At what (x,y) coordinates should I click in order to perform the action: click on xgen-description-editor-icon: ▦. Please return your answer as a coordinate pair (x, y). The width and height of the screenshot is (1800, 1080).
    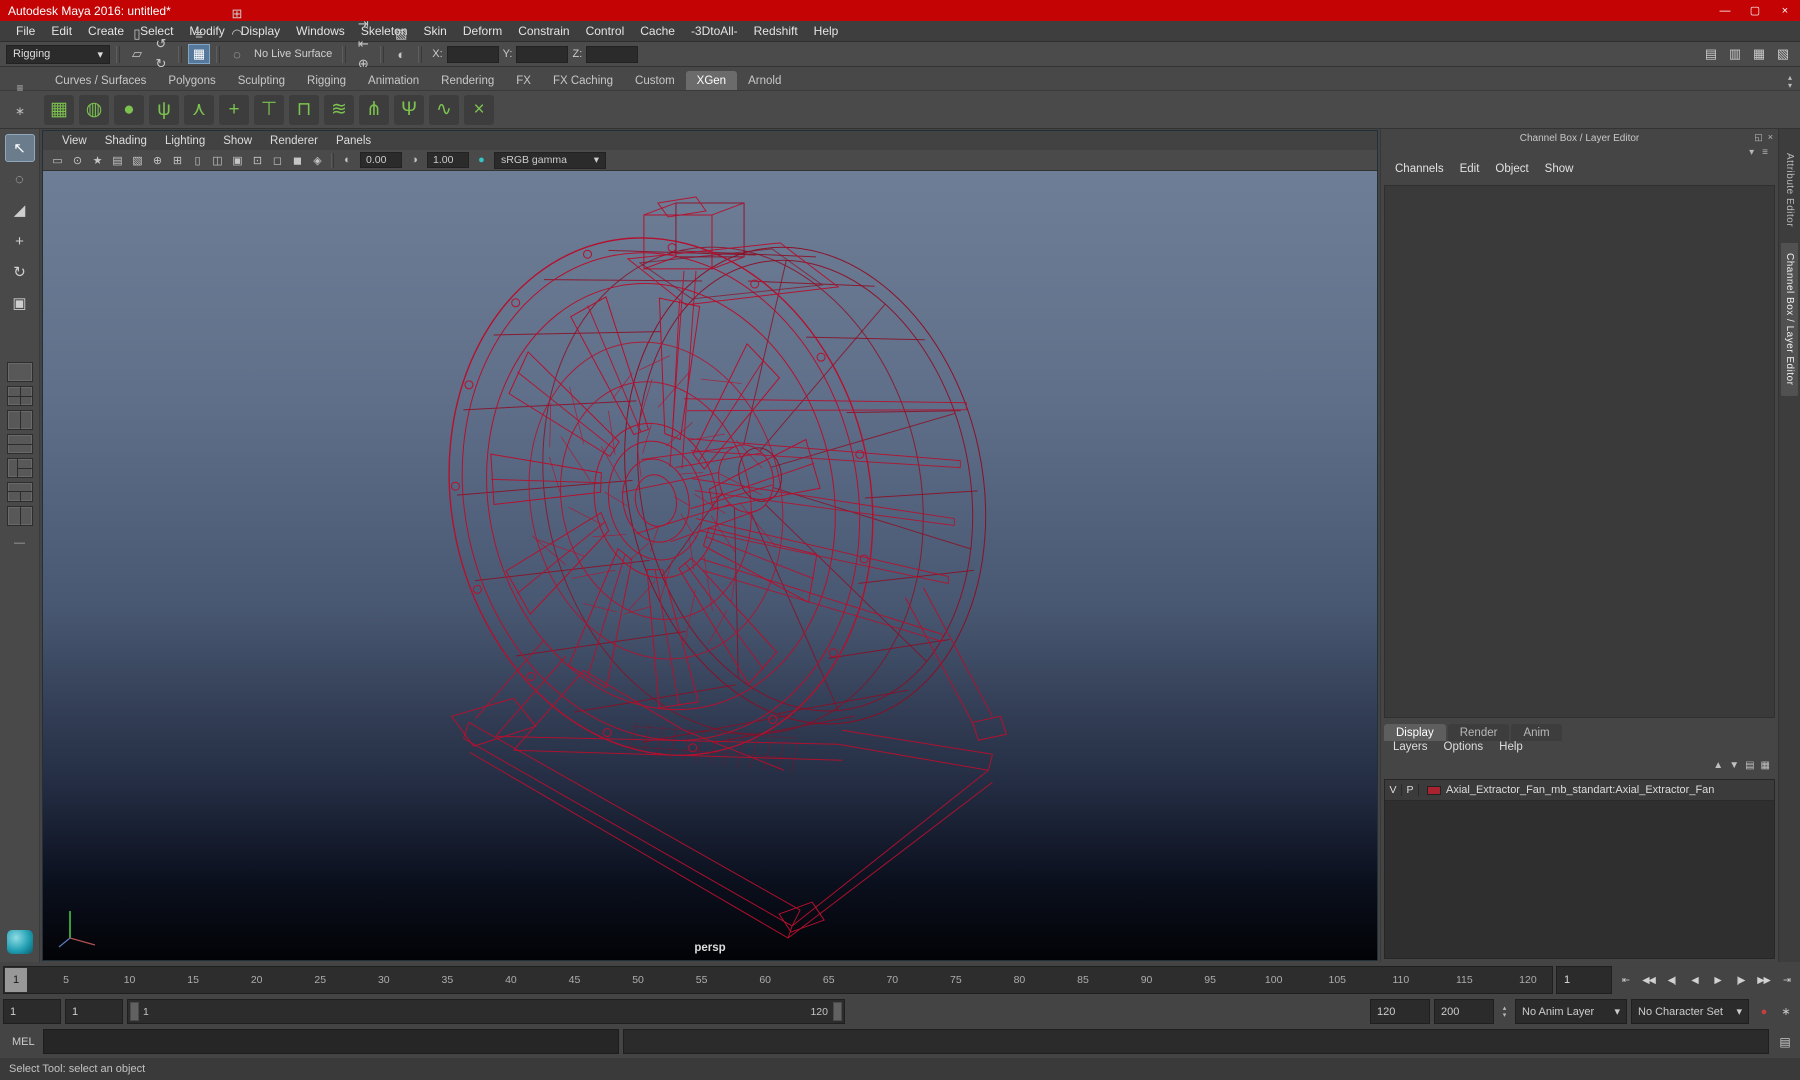
    Looking at the image, I should click on (59, 109).